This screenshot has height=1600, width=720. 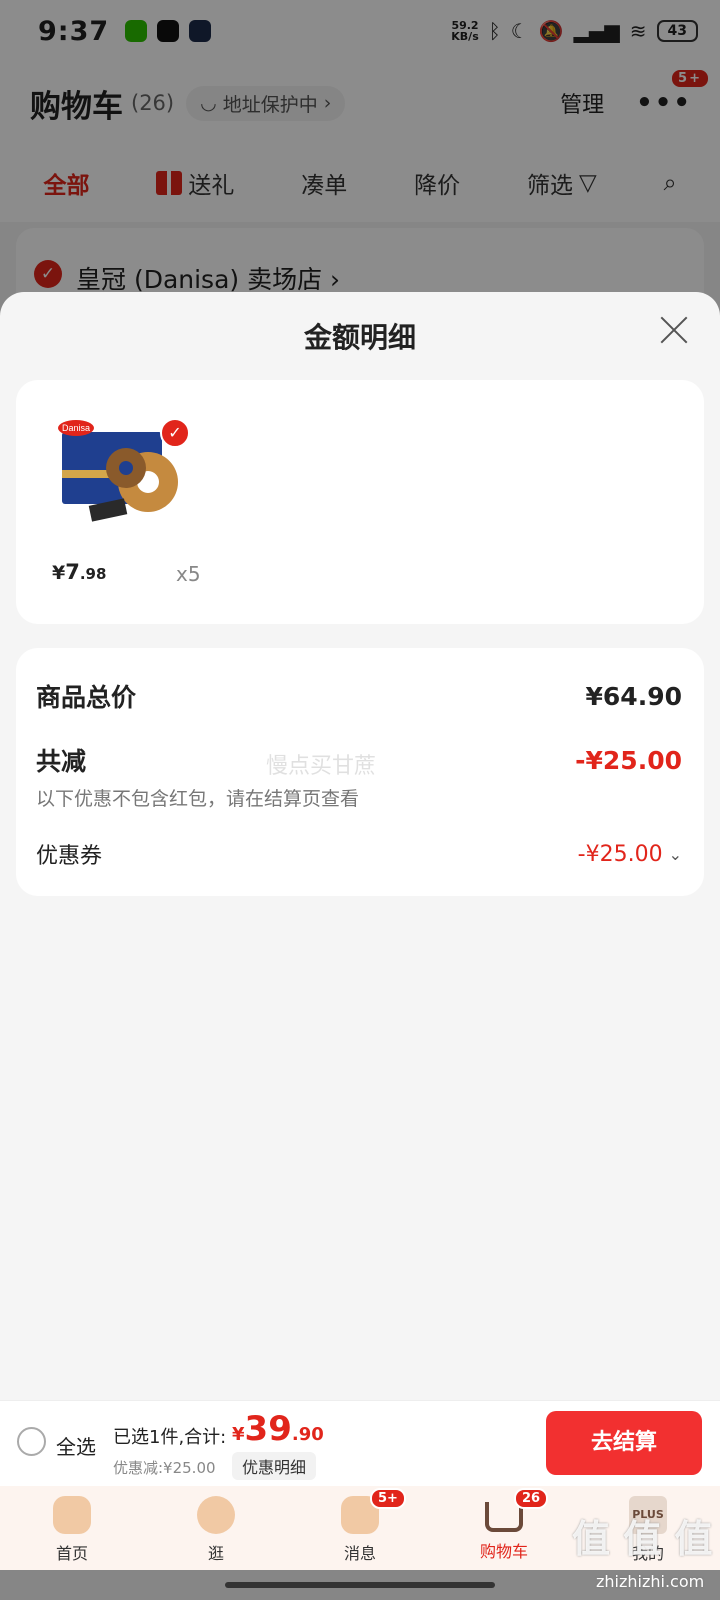 I want to click on total-price-decimal: .90, so click(x=307, y=1434).